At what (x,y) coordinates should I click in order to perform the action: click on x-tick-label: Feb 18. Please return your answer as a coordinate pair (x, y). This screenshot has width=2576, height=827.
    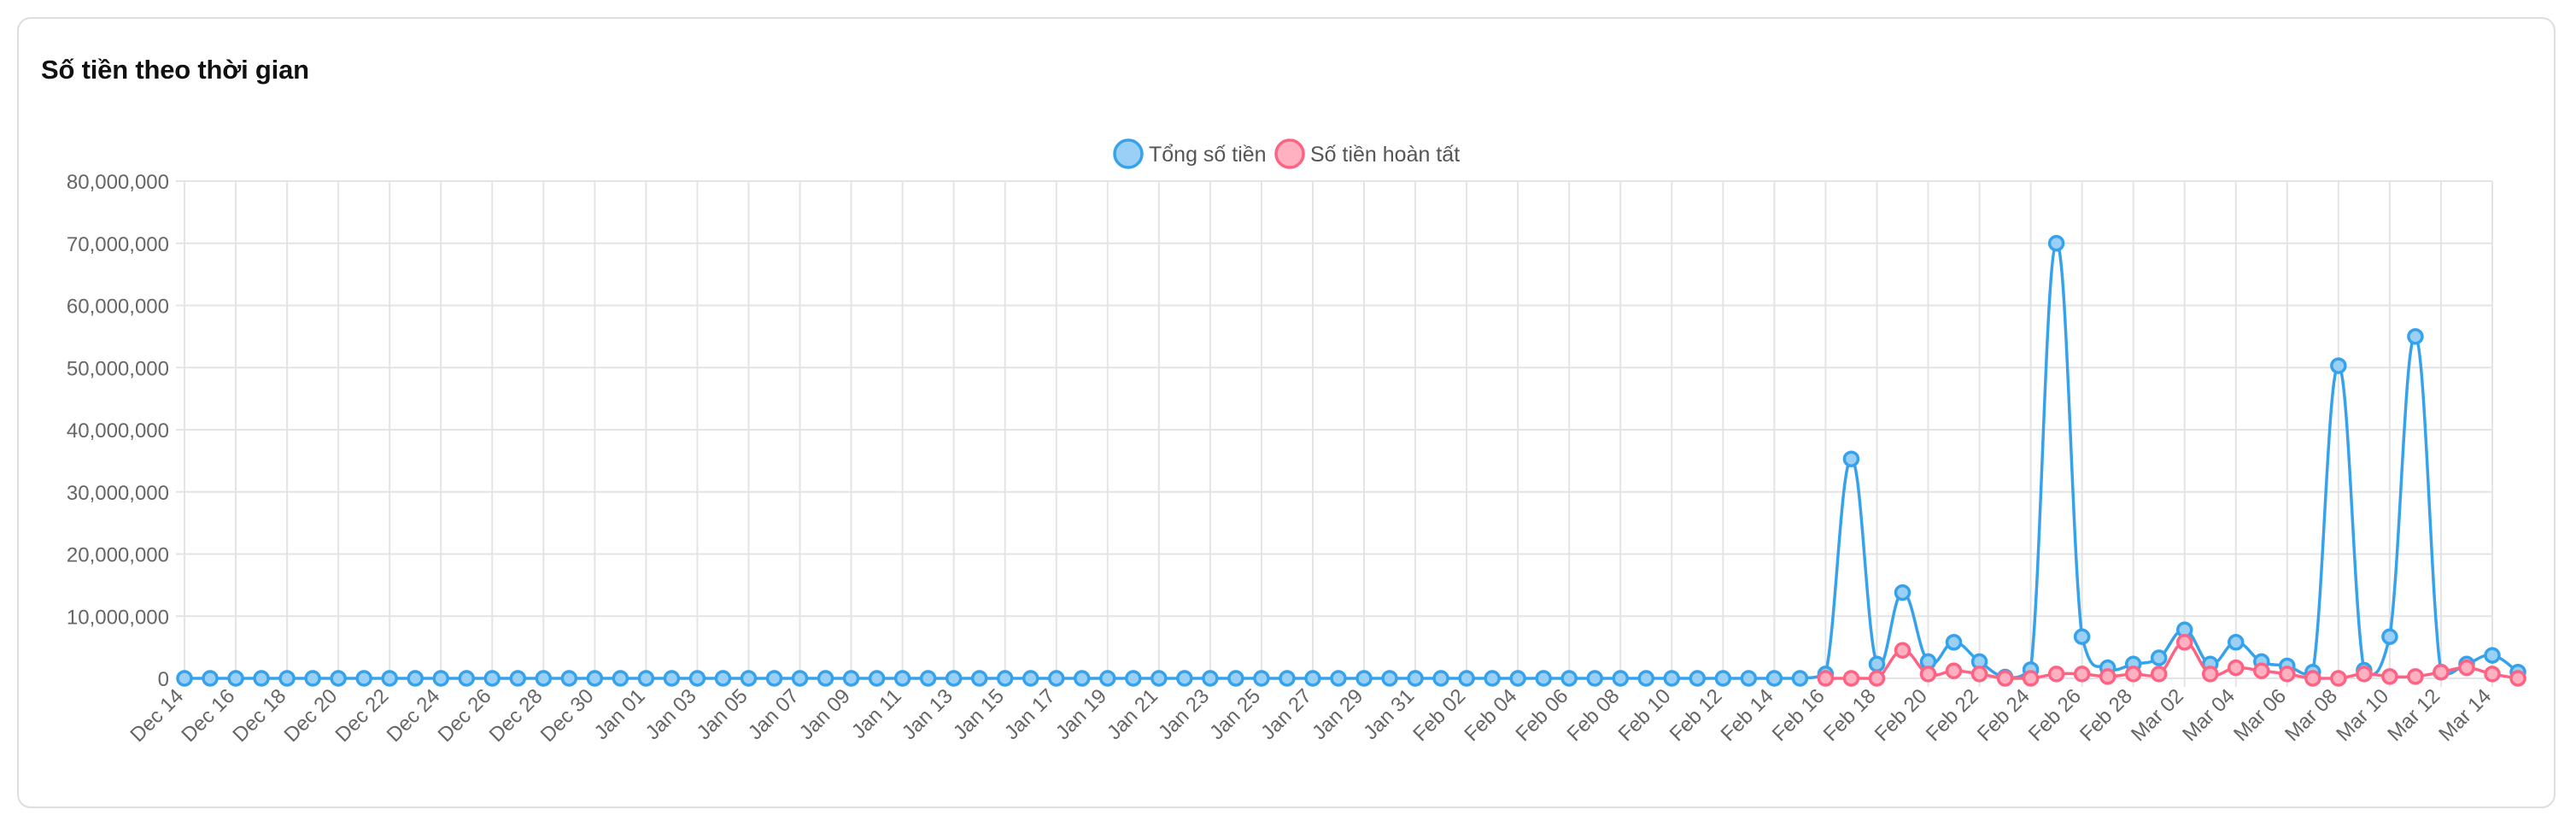
    Looking at the image, I should click on (1850, 715).